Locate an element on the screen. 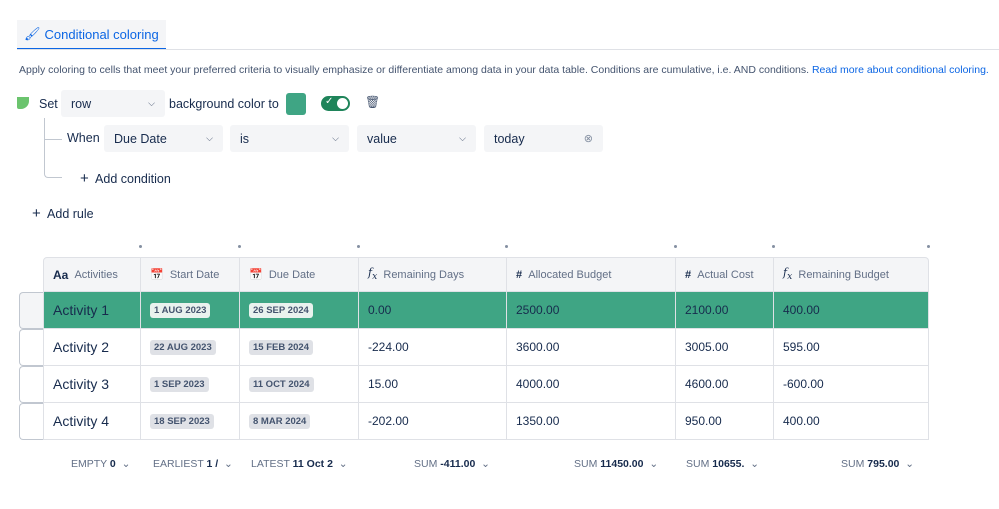 The height and width of the screenshot is (509, 999). date-badge: 15 FEB 2024 is located at coordinates (281, 347).